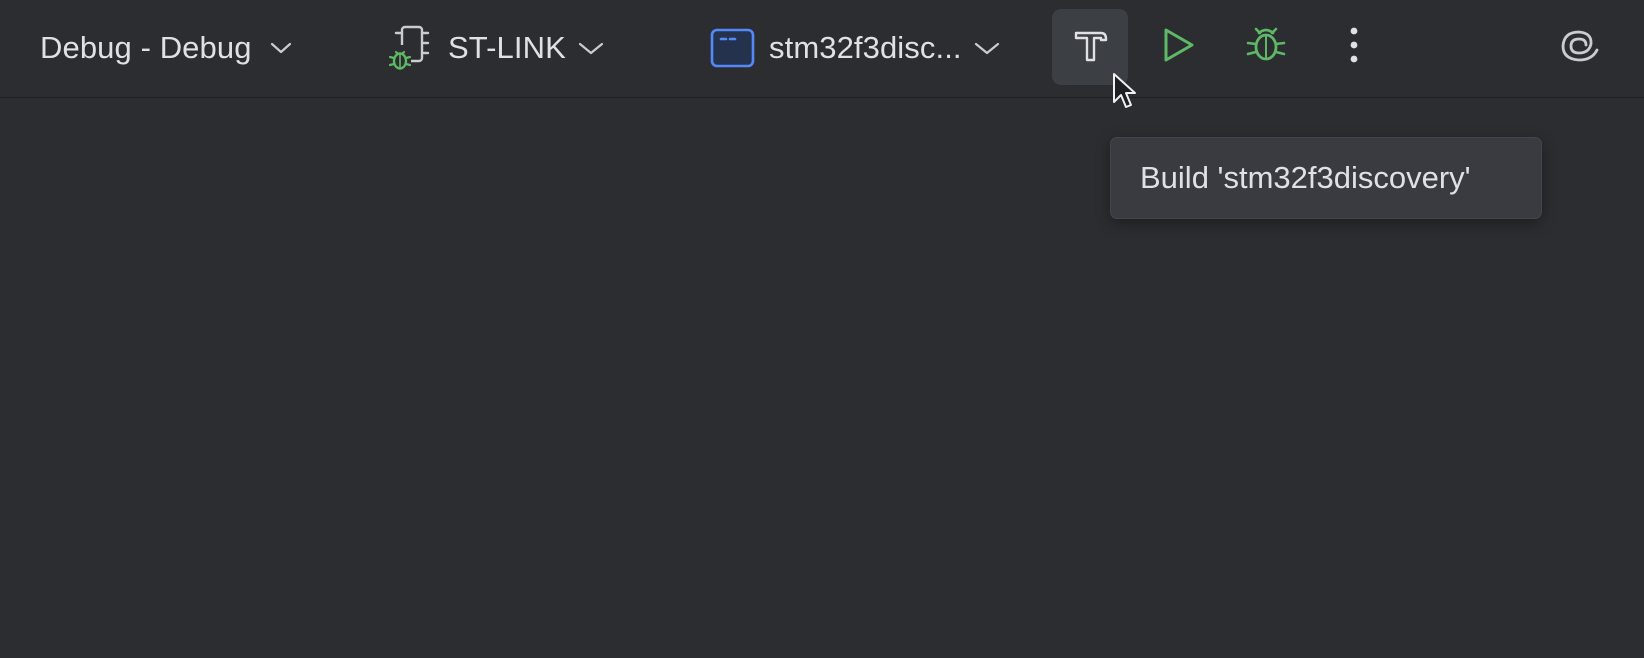 This screenshot has height=658, width=1644. I want to click on build-config-selector: Debug - Debug, so click(166, 48).